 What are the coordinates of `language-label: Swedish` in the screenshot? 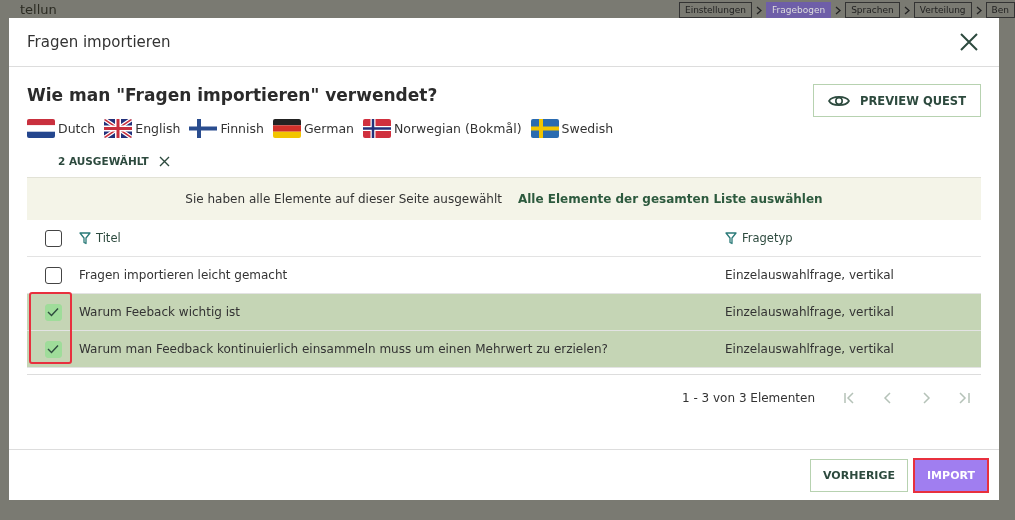 It's located at (587, 128).